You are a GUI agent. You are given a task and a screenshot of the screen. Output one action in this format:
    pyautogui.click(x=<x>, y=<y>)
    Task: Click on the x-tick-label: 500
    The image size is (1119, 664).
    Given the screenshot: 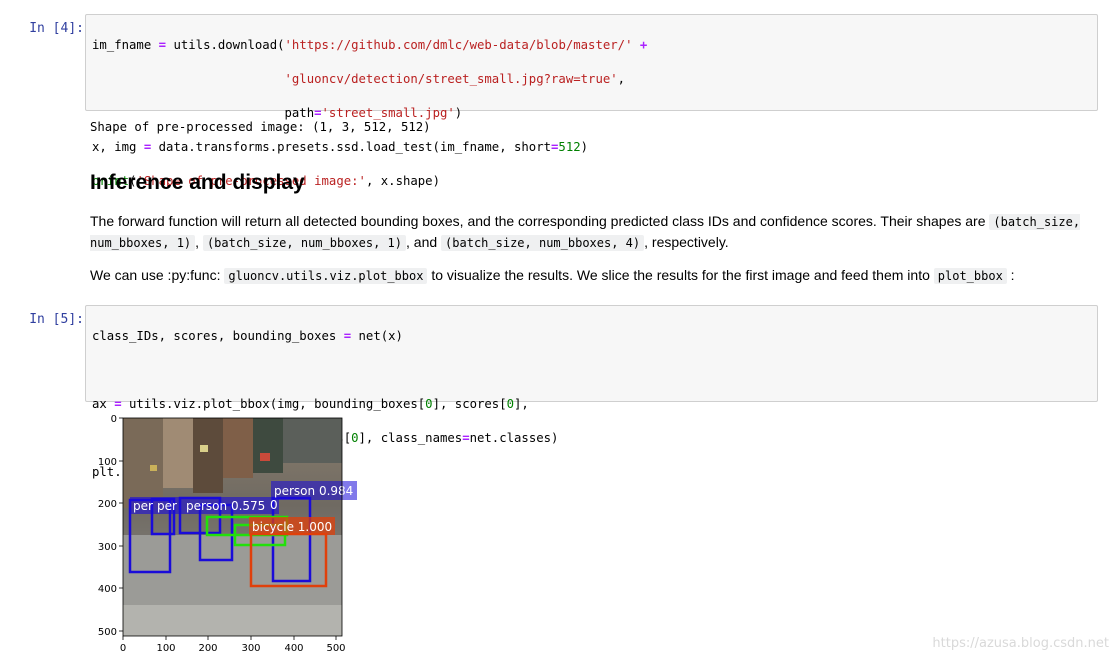 What is the action you would take?
    pyautogui.click(x=335, y=648)
    